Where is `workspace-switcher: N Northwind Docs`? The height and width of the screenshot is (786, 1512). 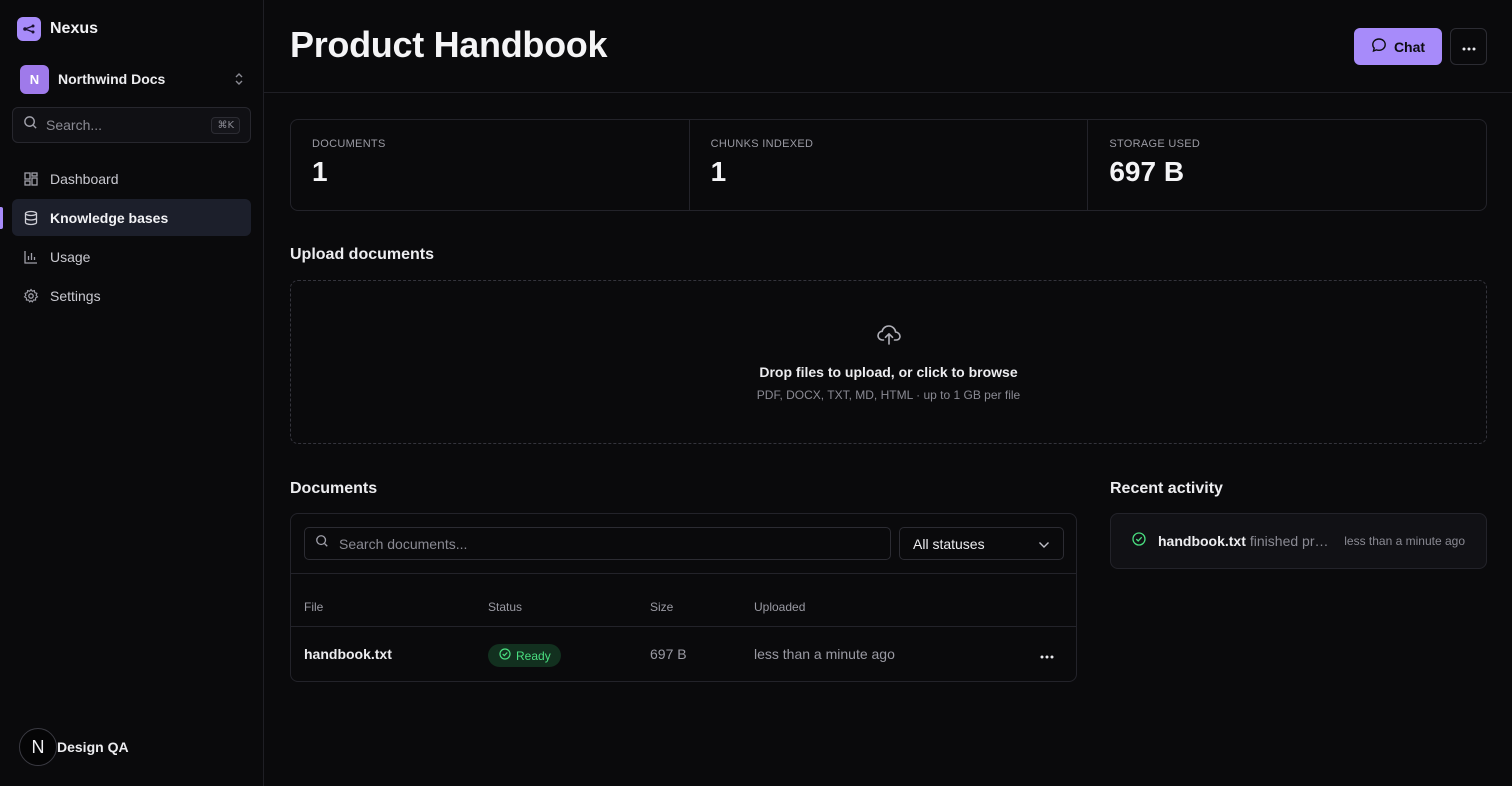
workspace-switcher: N Northwind Docs is located at coordinates (132, 79).